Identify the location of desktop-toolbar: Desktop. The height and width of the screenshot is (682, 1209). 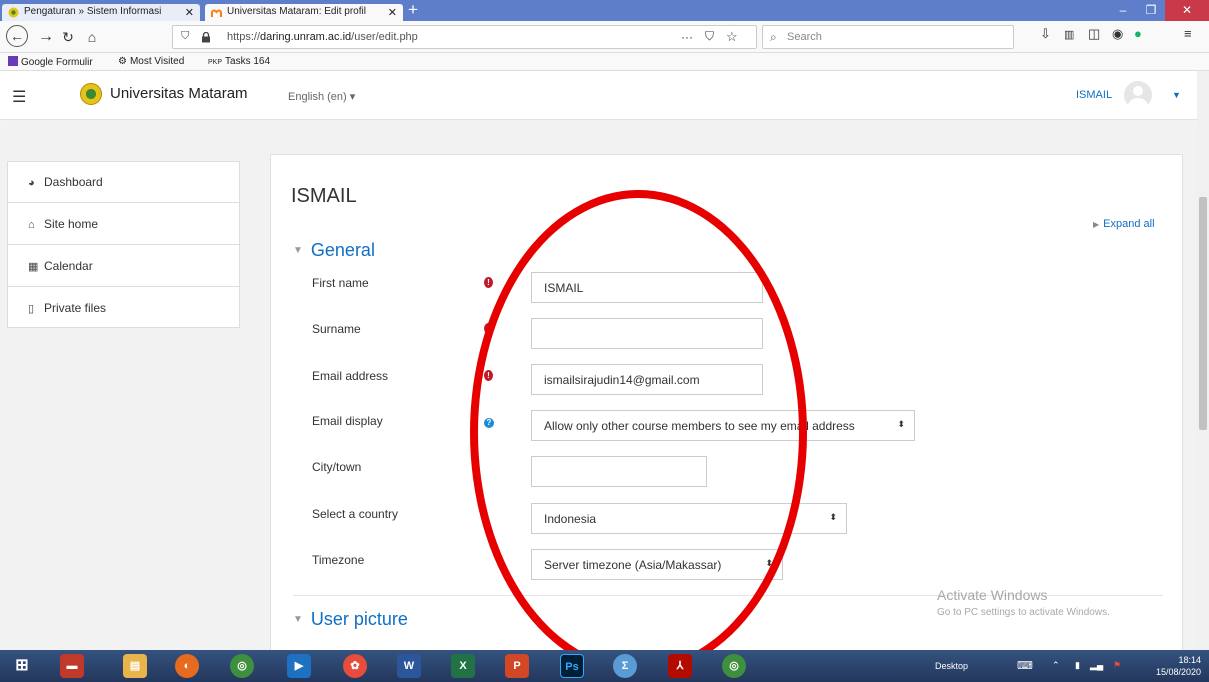
(965, 666).